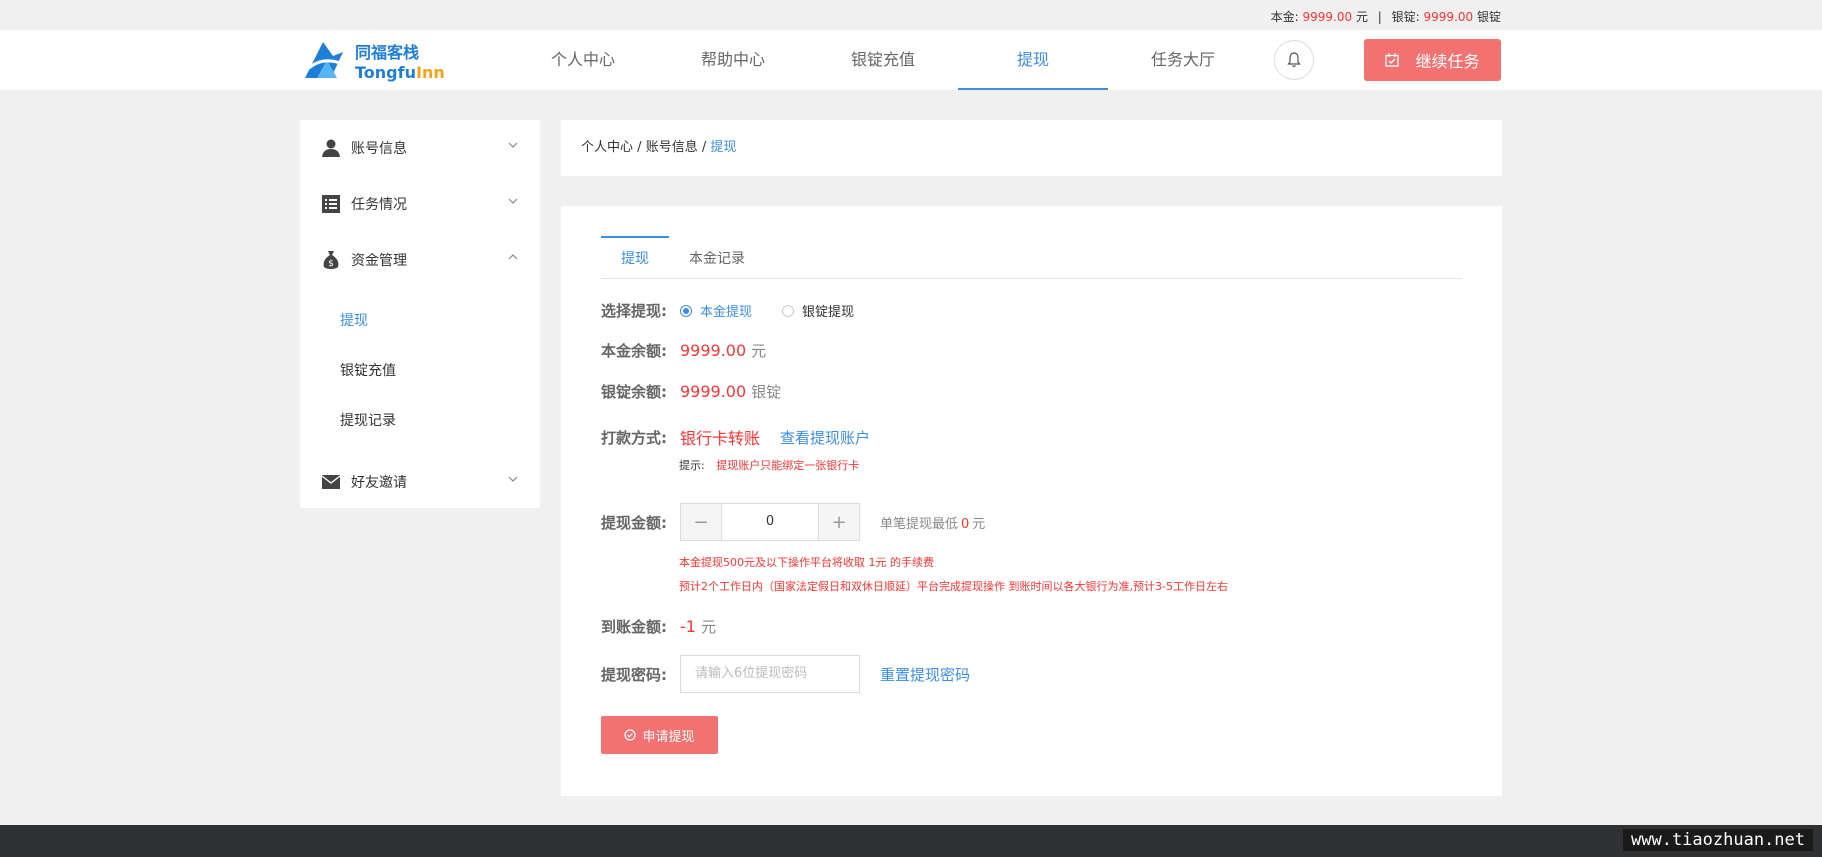 The width and height of the screenshot is (1822, 857). Describe the element at coordinates (634, 392) in the screenshot. I see `ingot-balance-label: 银锭余额:` at that location.